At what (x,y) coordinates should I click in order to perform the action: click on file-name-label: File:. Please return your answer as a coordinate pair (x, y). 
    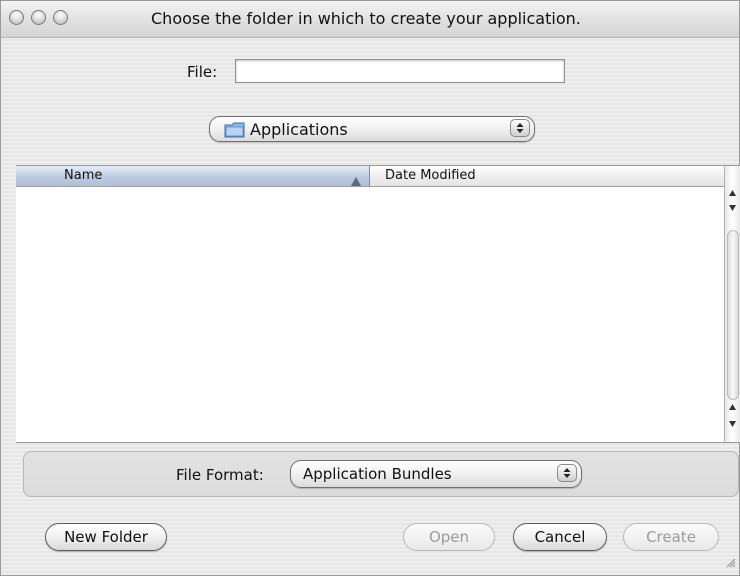
    Looking at the image, I should click on (202, 72).